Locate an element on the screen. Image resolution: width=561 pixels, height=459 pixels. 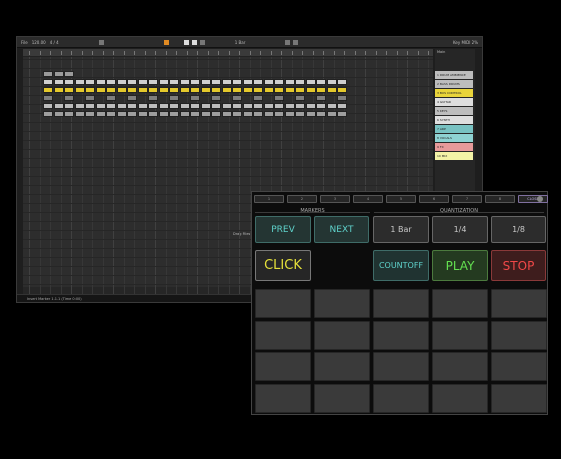
position-readout: 1 Bar is located at coordinates (240, 42).